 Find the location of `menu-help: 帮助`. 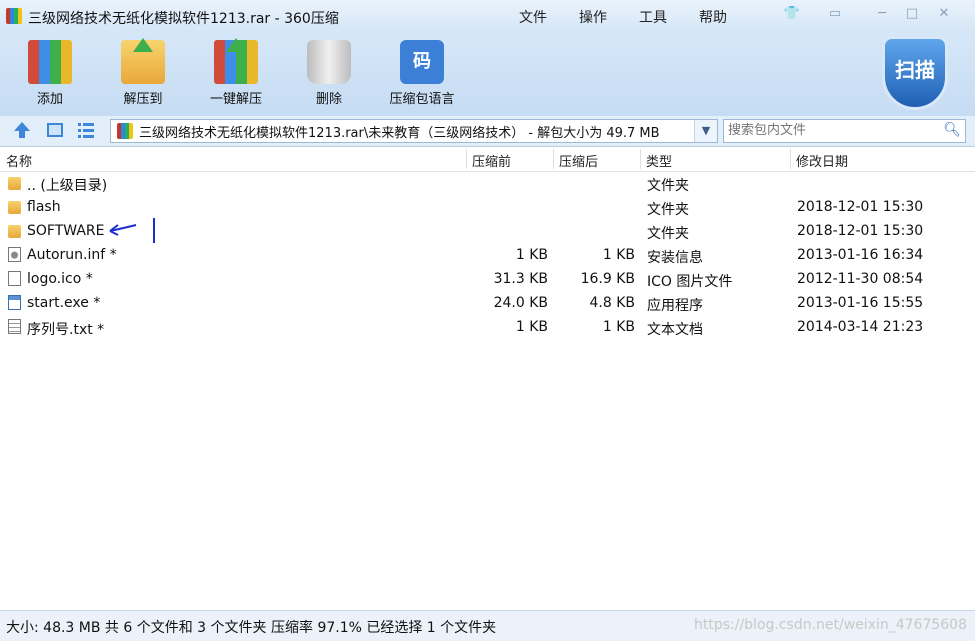

menu-help: 帮助 is located at coordinates (713, 17).